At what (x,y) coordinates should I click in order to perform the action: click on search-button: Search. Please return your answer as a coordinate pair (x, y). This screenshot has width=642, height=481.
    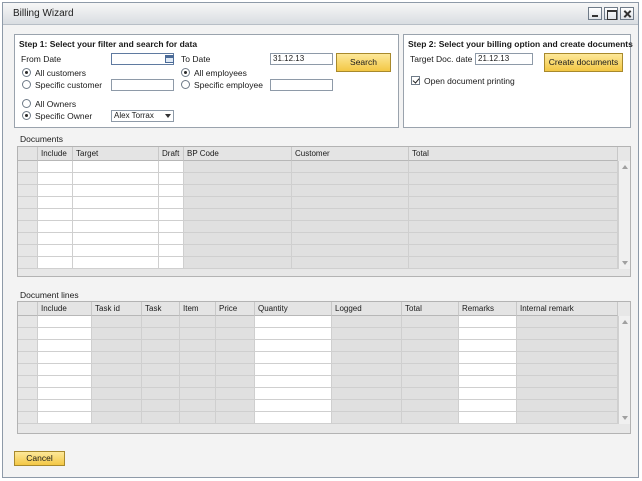
    Looking at the image, I should click on (363, 62).